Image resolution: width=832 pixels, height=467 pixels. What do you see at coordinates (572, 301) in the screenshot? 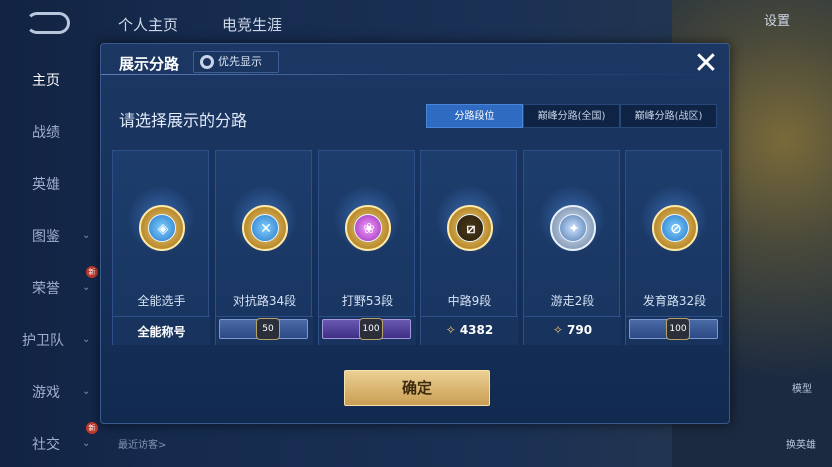
I see `card-label: 游走2段` at bounding box center [572, 301].